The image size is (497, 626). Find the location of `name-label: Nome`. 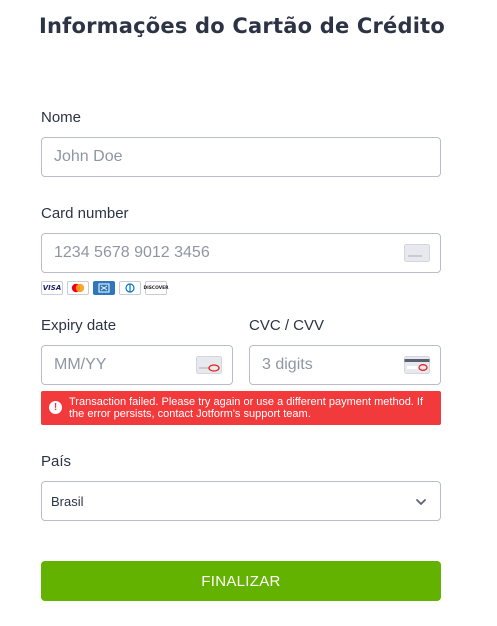

name-label: Nome is located at coordinates (61, 117).